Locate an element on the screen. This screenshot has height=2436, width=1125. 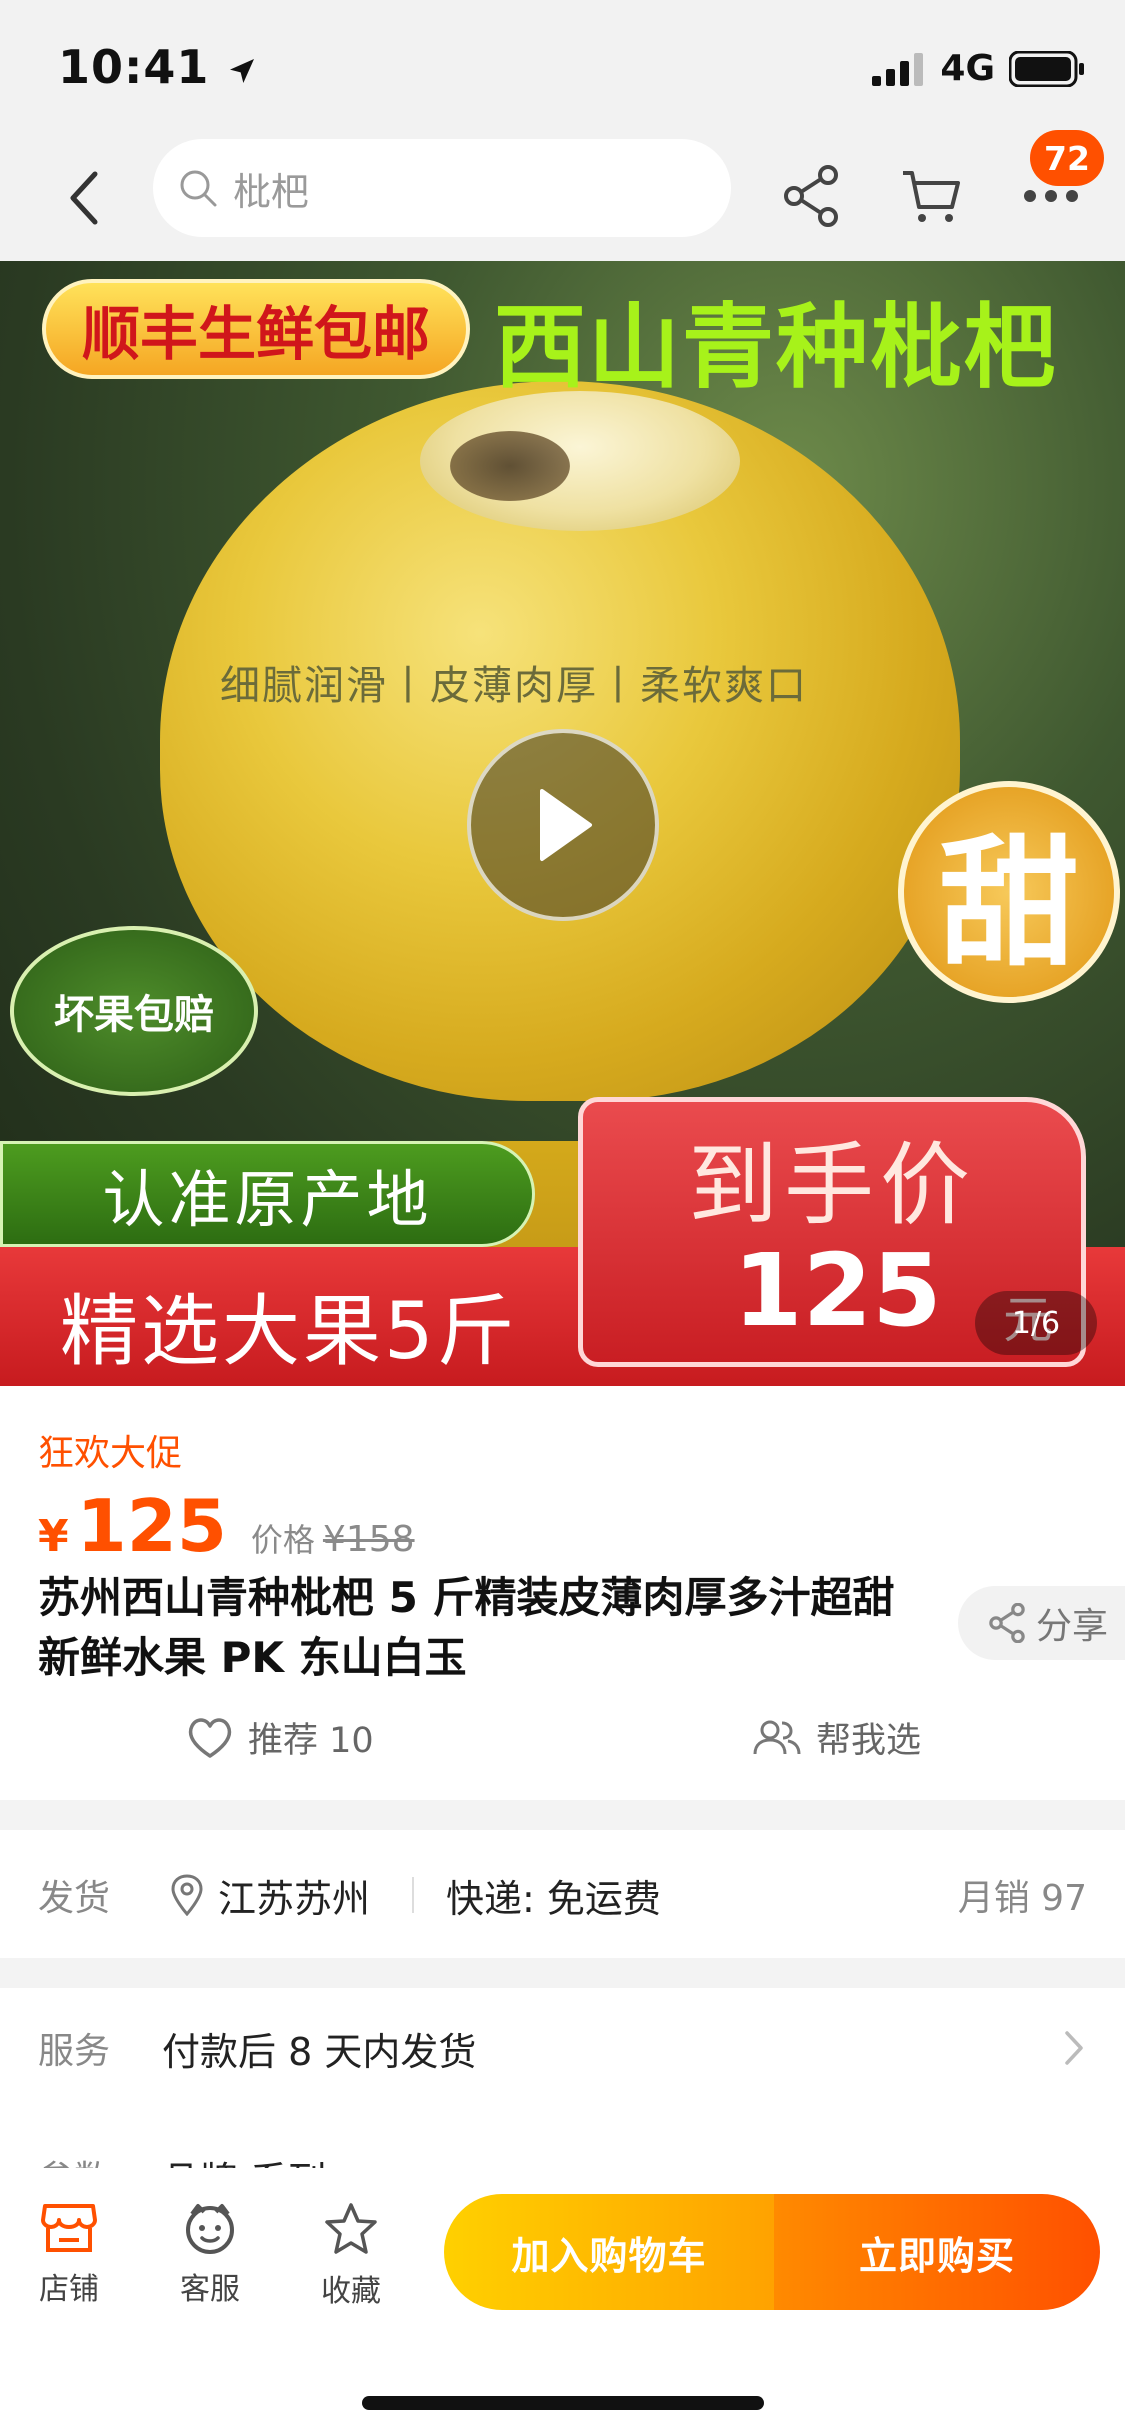
shipping-label: 发货 is located at coordinates (74, 1898).